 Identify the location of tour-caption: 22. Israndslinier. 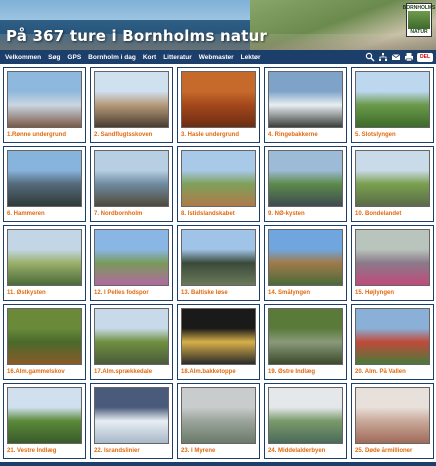
(131, 451).